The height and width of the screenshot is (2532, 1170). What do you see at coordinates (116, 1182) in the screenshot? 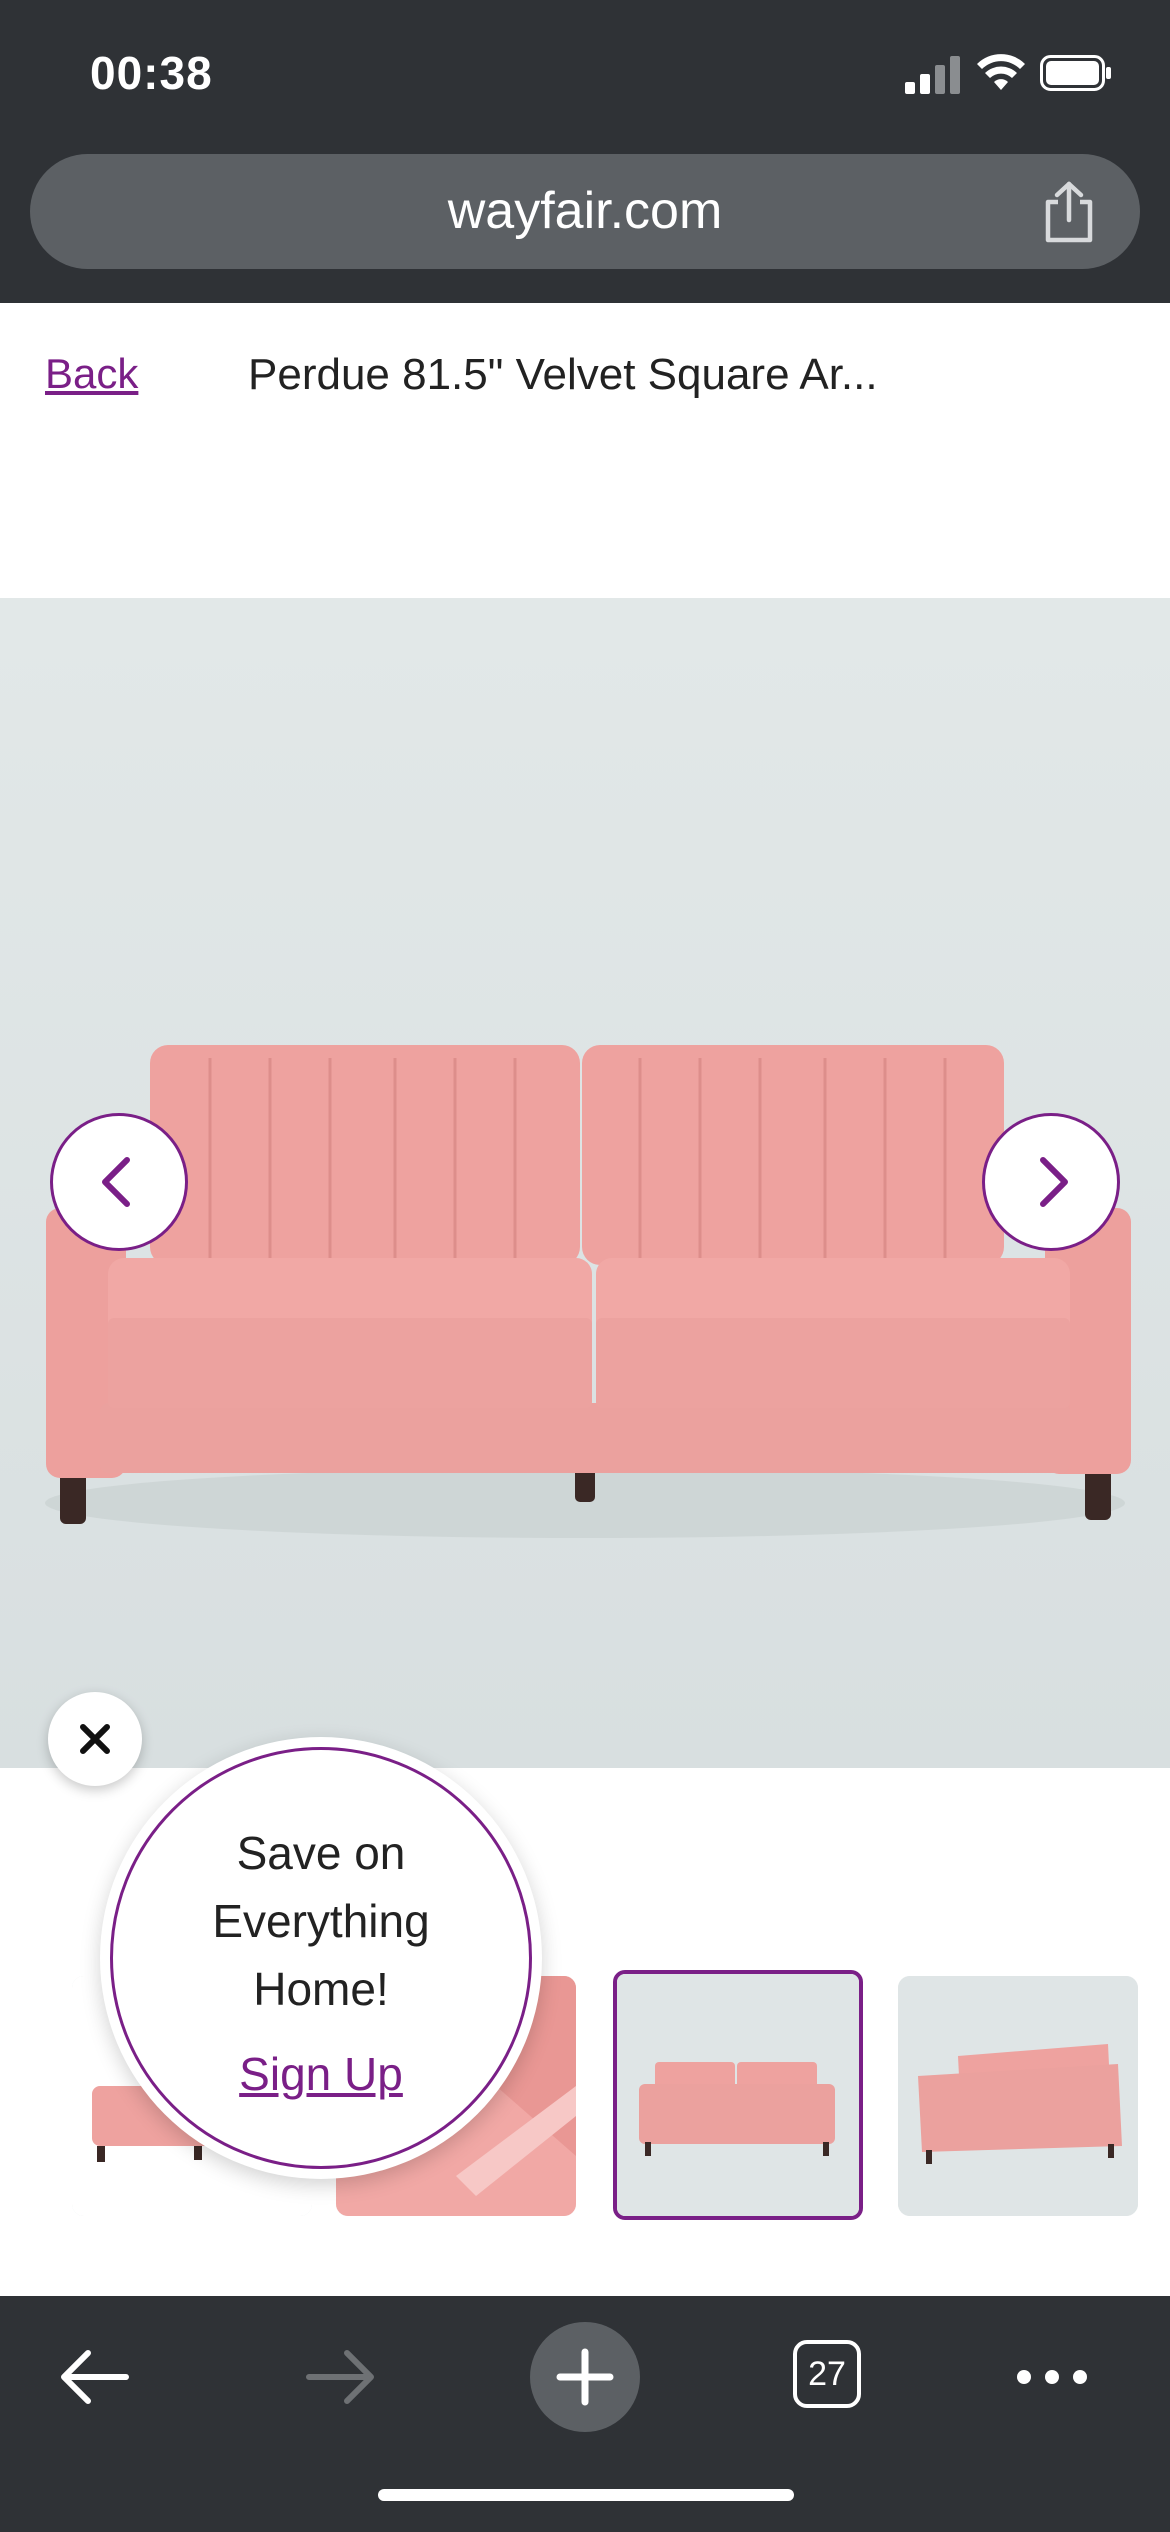
I see `chevron-left-icon` at bounding box center [116, 1182].